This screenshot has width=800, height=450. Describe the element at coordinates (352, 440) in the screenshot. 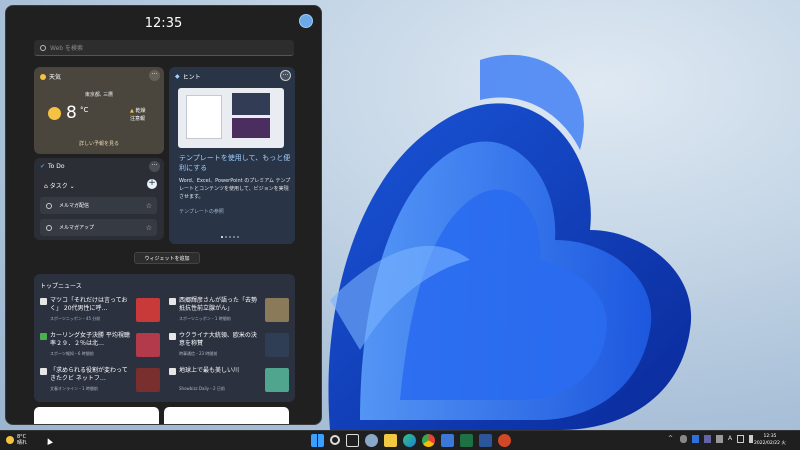

I see `task-view-icon` at that location.